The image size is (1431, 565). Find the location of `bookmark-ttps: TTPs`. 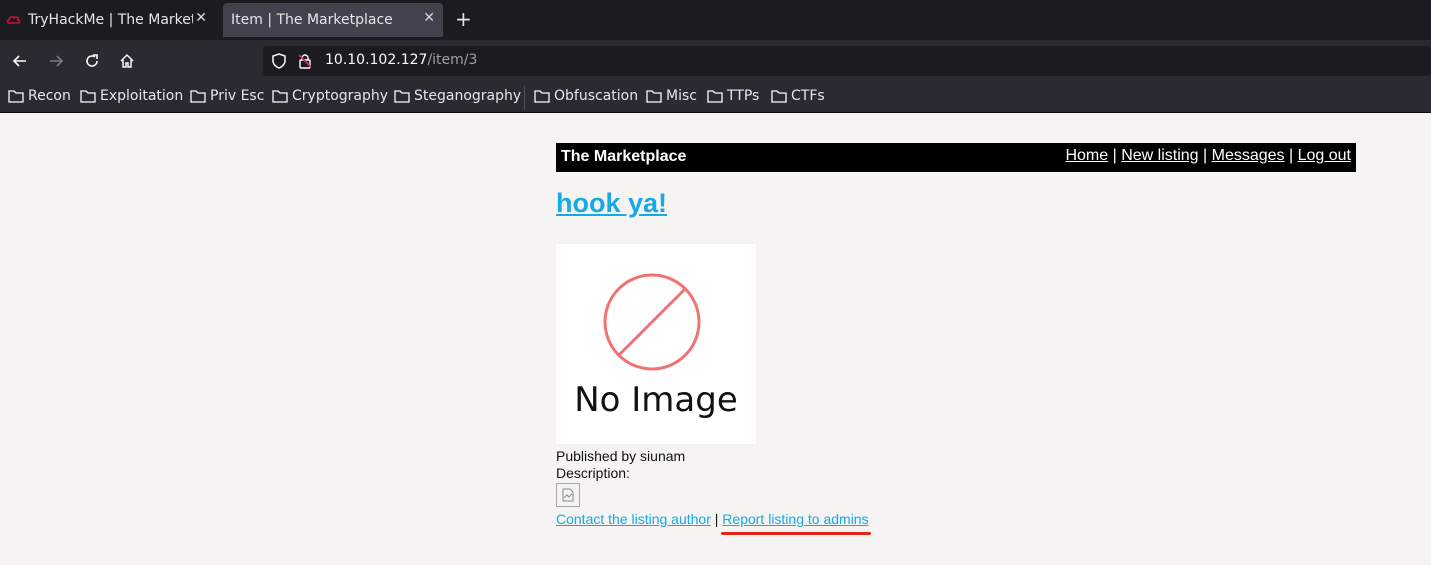

bookmark-ttps: TTPs is located at coordinates (733, 96).